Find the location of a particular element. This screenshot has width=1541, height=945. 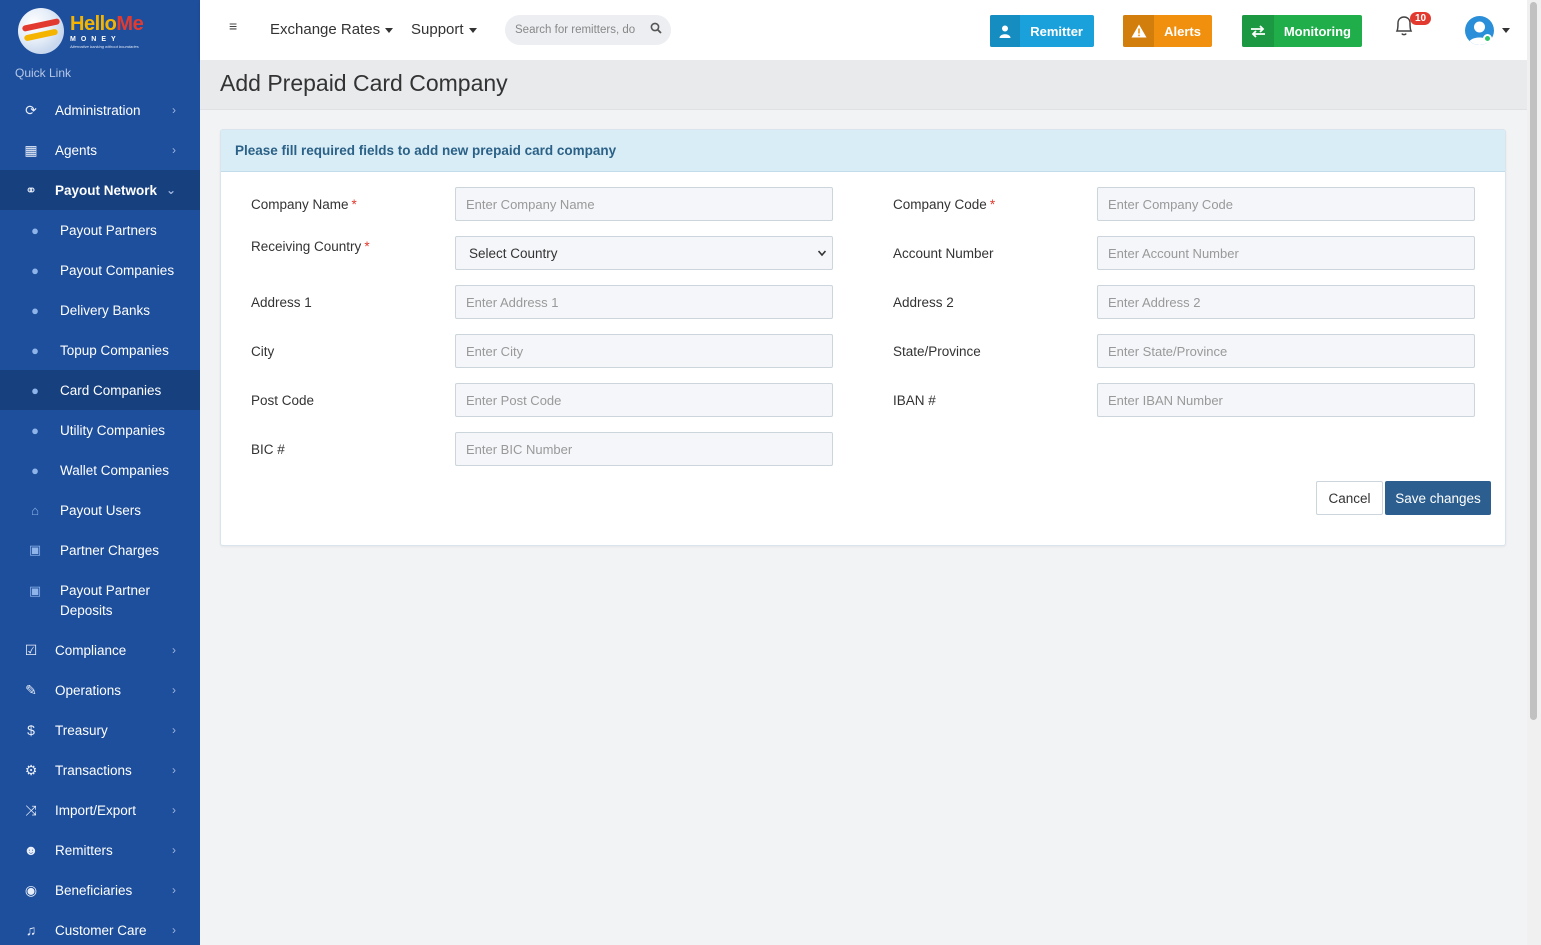

globe-logo-icon is located at coordinates (41, 31).